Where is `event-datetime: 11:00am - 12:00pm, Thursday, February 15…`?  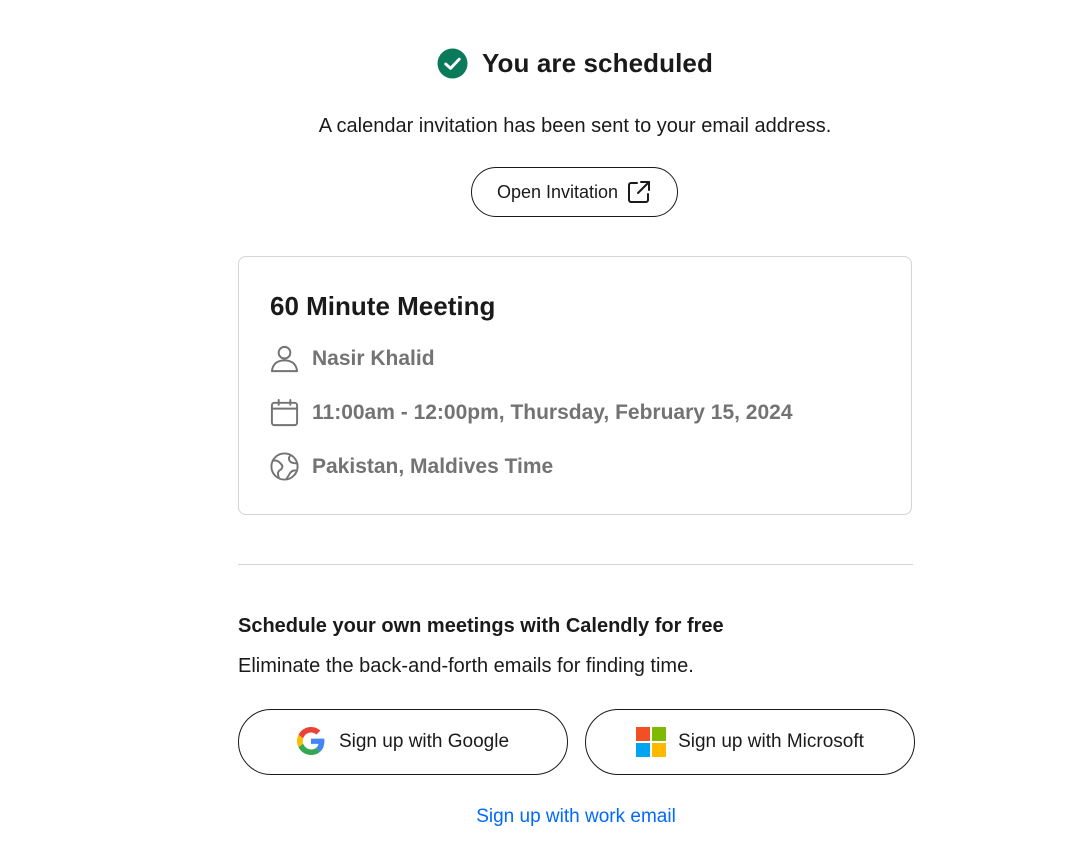
event-datetime: 11:00am - 12:00pm, Thursday, February 15… is located at coordinates (552, 412).